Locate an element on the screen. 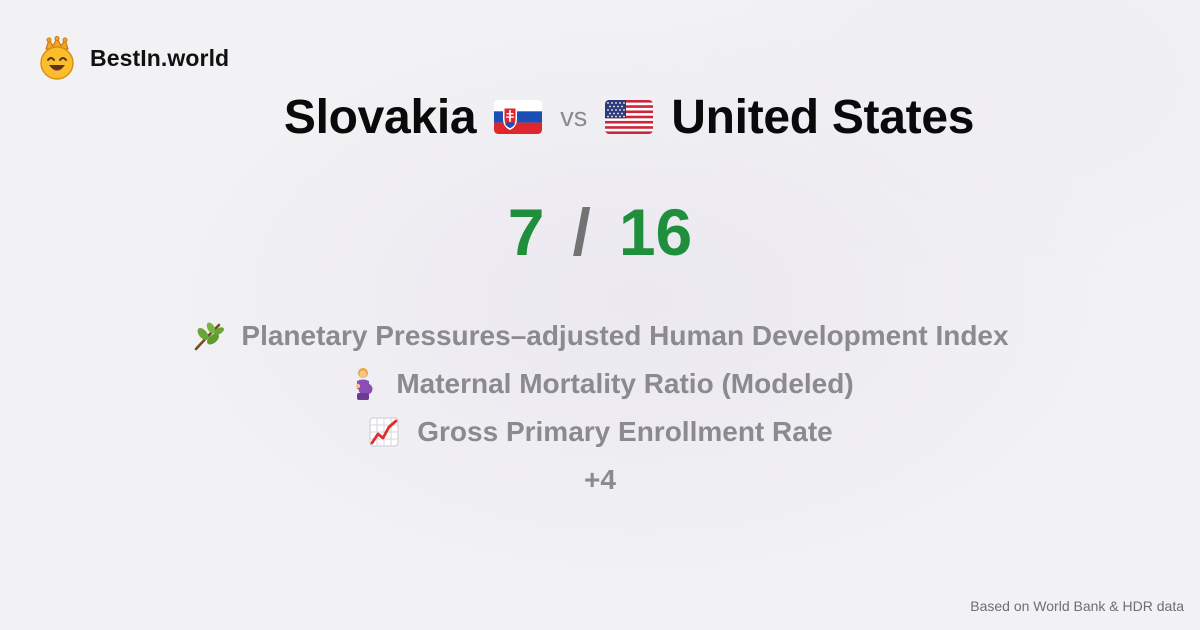  metric-item: Maternal Mortality Ratio (Modeled) is located at coordinates (600, 384).